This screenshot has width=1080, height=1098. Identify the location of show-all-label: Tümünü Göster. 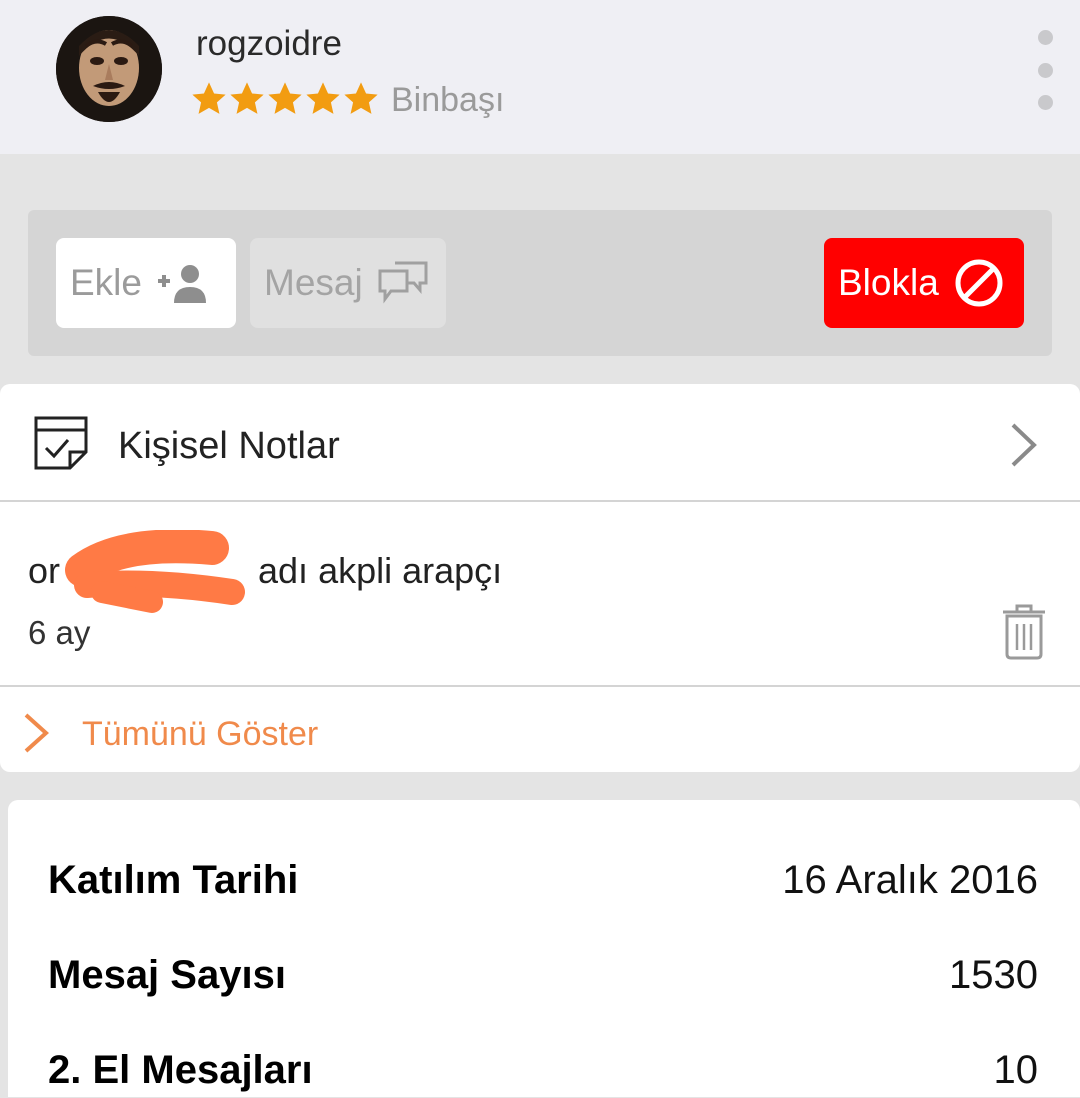
(200, 734).